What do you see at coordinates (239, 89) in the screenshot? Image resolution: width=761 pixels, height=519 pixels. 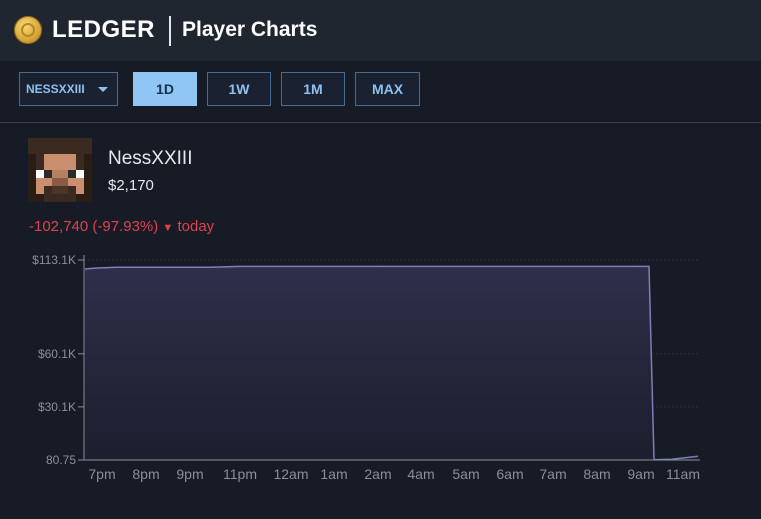 I see `range-button-1w: 1W` at bounding box center [239, 89].